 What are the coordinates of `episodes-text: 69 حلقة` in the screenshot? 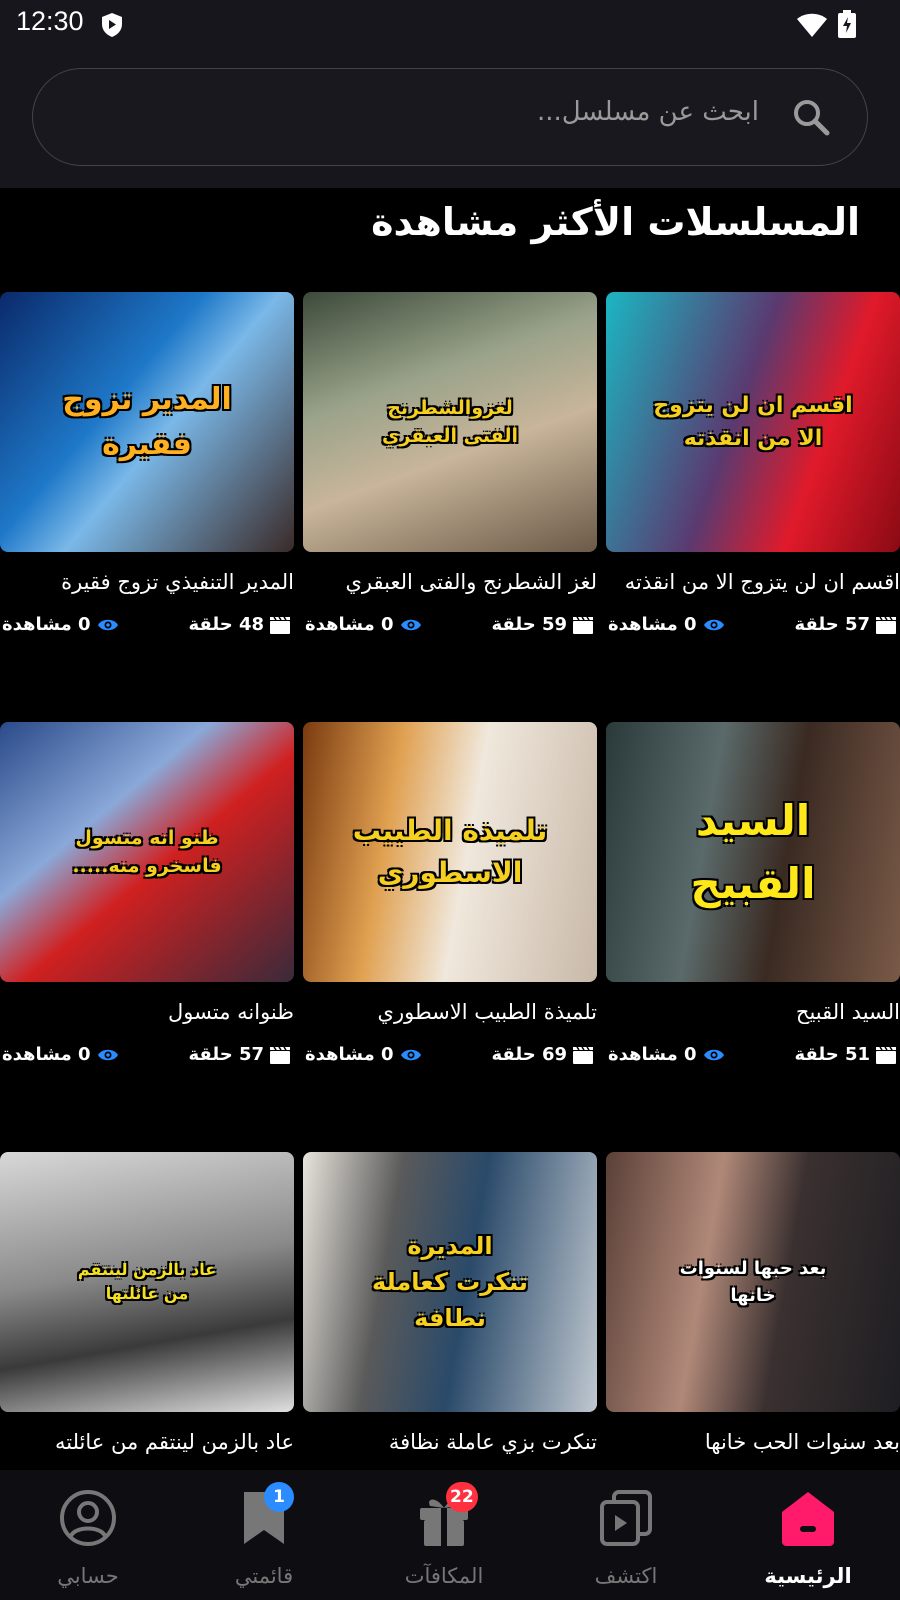 It's located at (529, 1054).